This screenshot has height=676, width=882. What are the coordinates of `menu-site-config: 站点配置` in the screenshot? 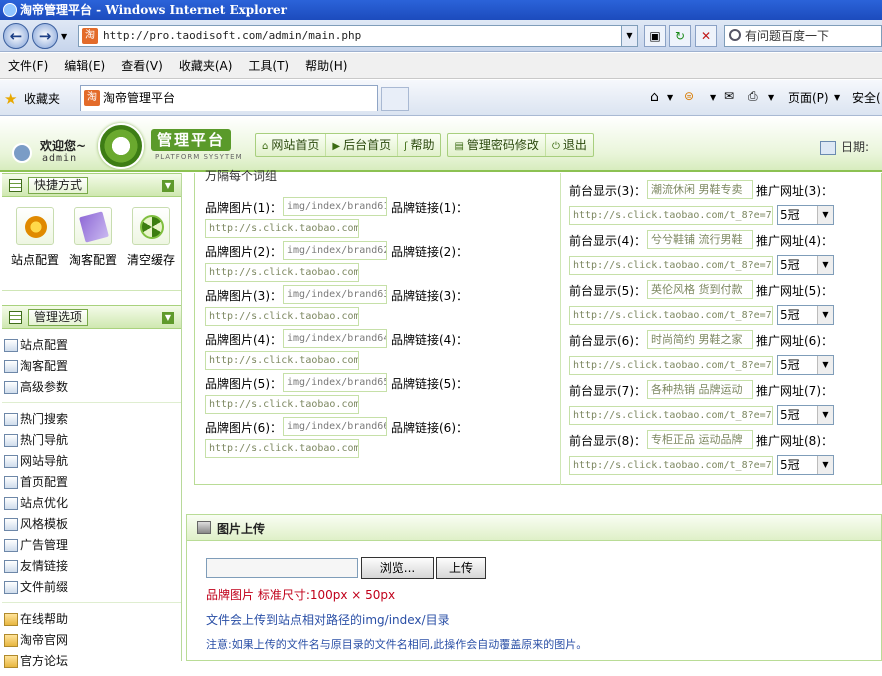 It's located at (91, 345).